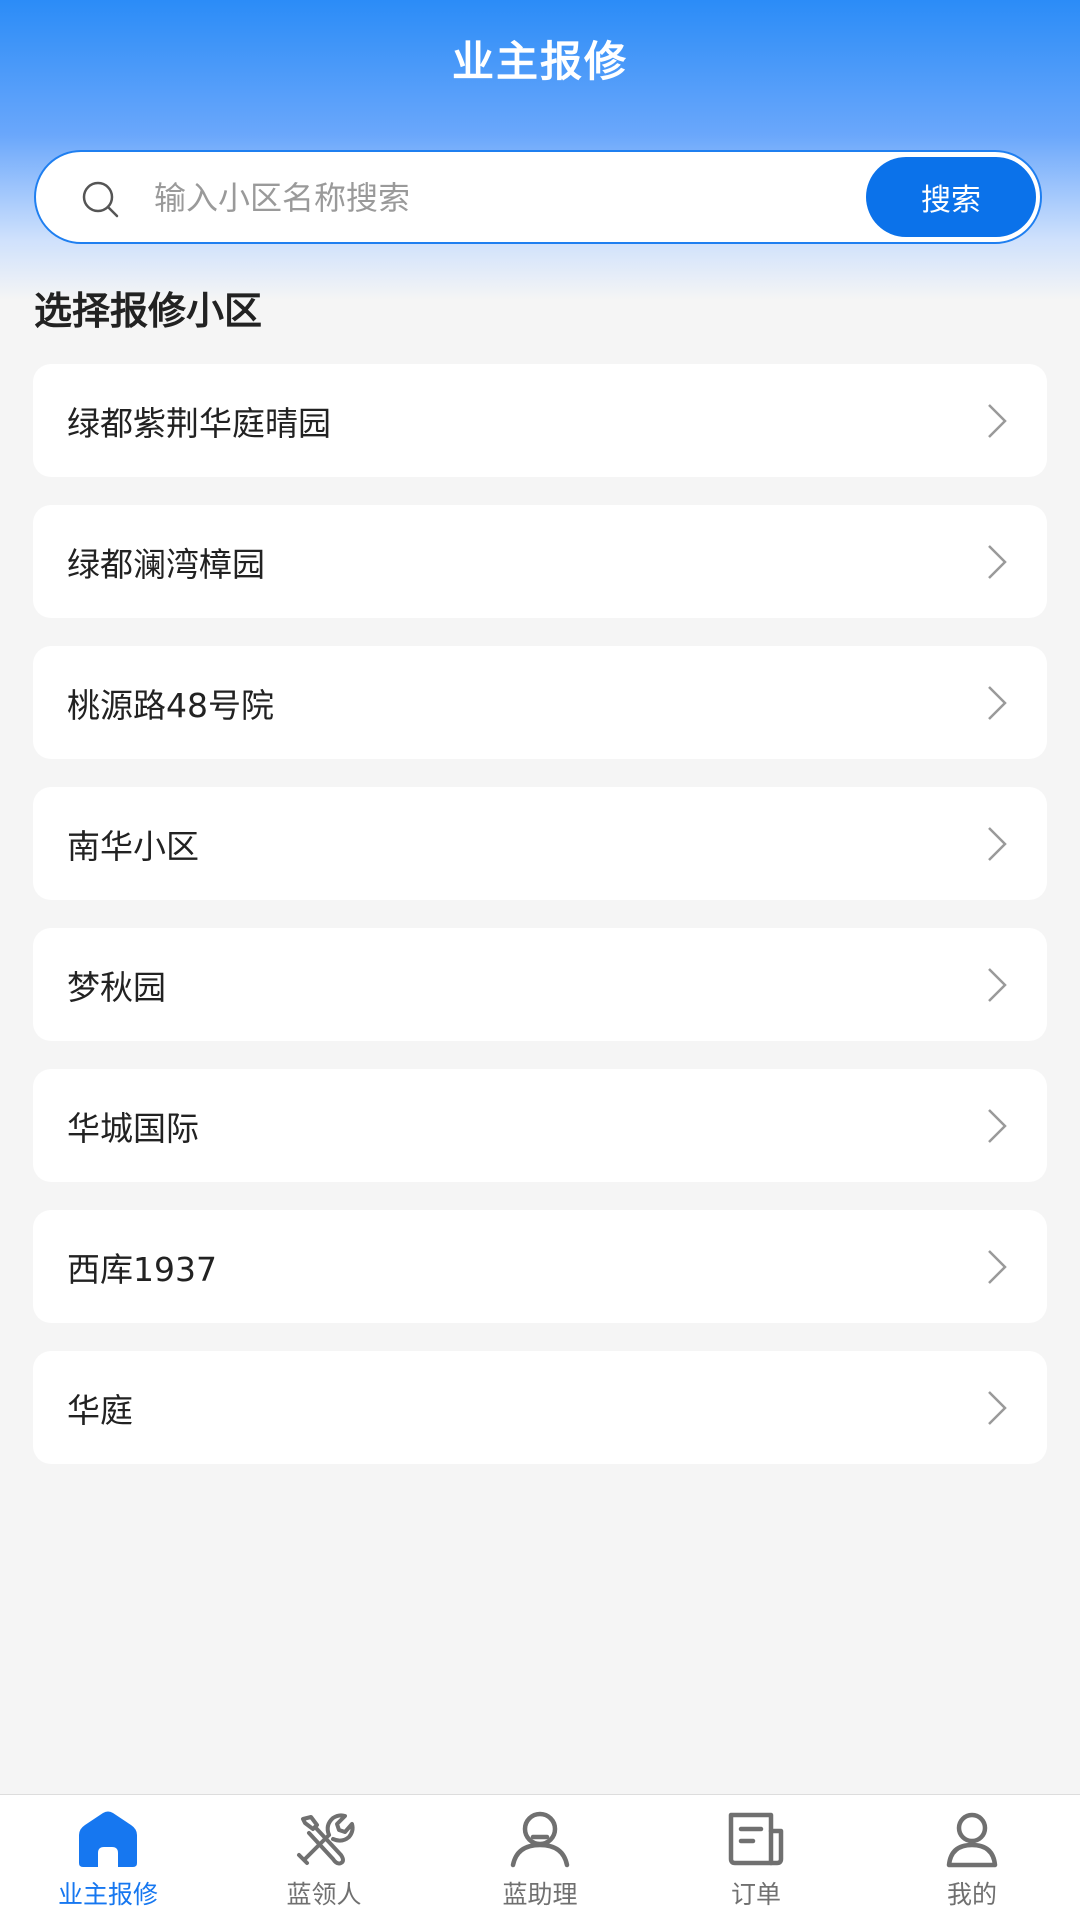 Image resolution: width=1080 pixels, height=1920 pixels. What do you see at coordinates (170, 705) in the screenshot?
I see `community-name: 桃源路48号院` at bounding box center [170, 705].